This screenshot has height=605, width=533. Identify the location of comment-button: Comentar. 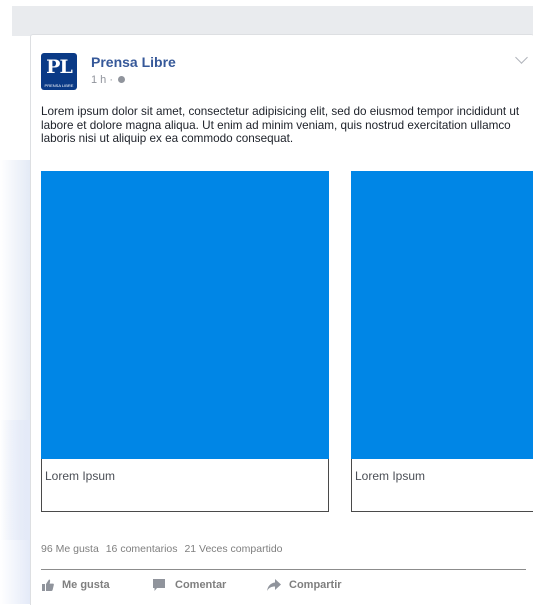
(198, 588).